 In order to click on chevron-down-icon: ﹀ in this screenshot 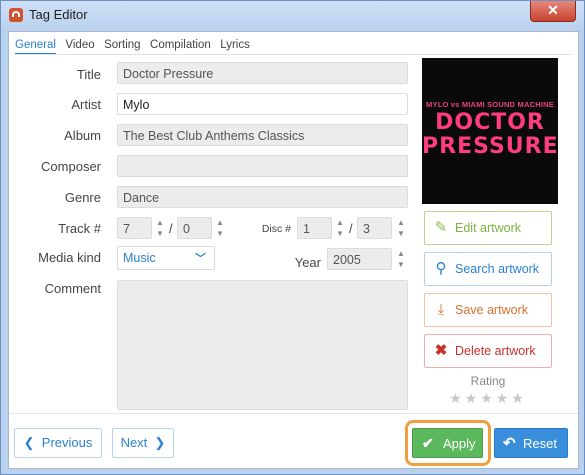, I will do `click(200, 259)`.